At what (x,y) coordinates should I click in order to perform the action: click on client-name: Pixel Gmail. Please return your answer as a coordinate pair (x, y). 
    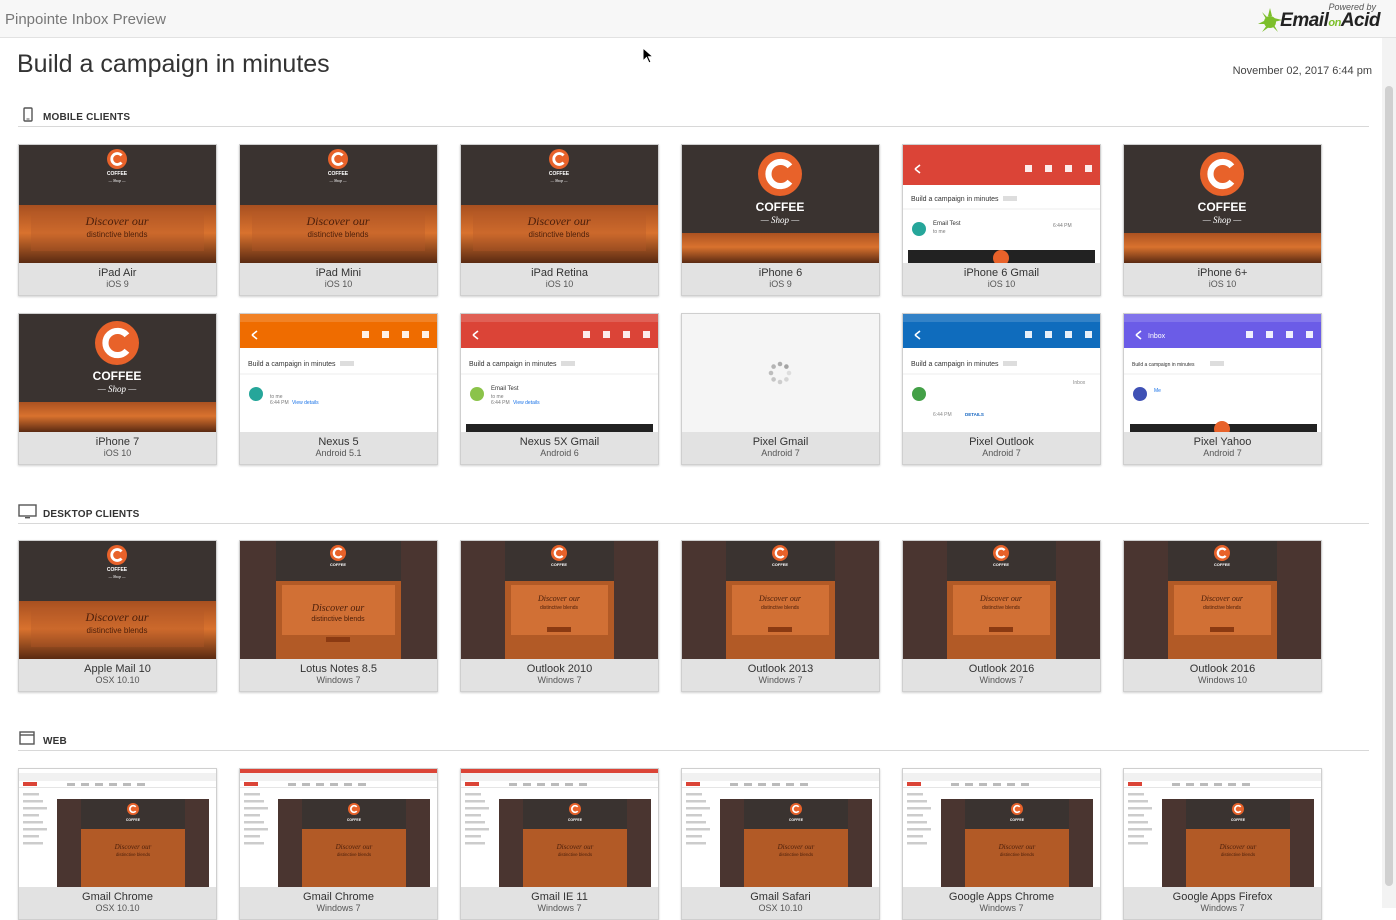
    Looking at the image, I should click on (780, 442).